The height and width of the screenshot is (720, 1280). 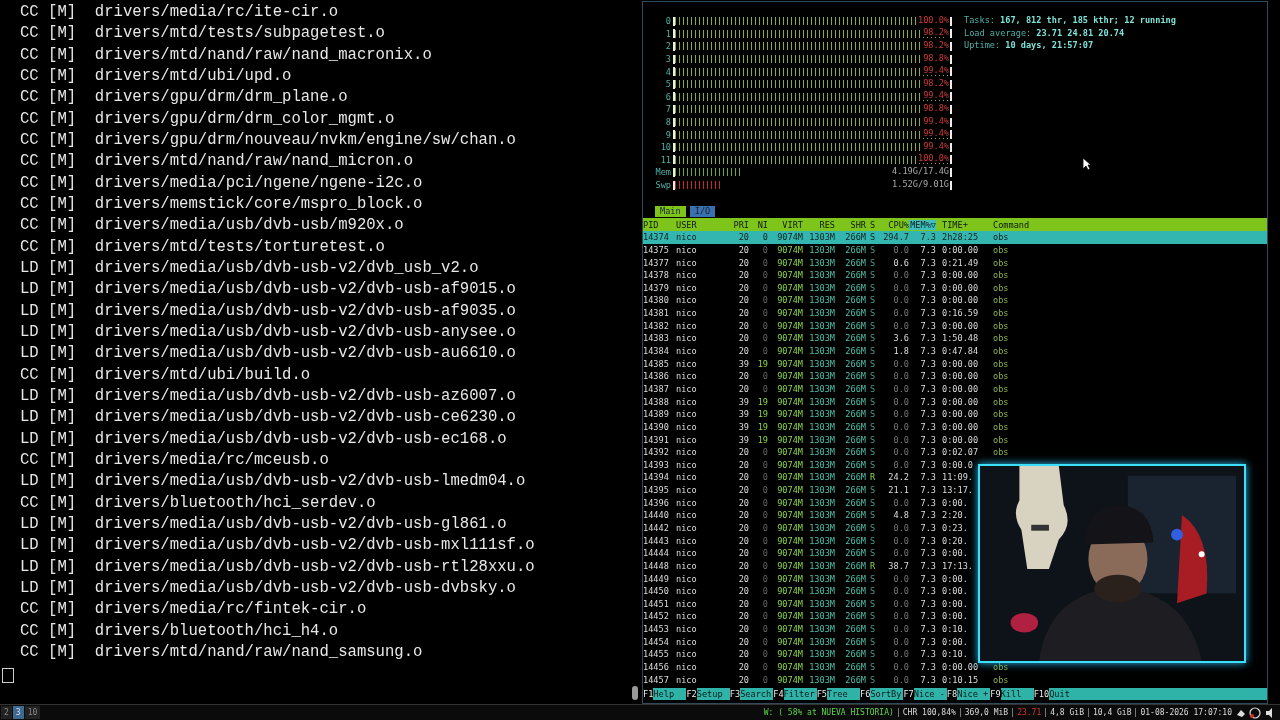 I want to click on process-row: 14385 nico 39 19 9074M 1303M 266M S 0.0 7.3 0:00.00 obs, so click(x=955, y=363).